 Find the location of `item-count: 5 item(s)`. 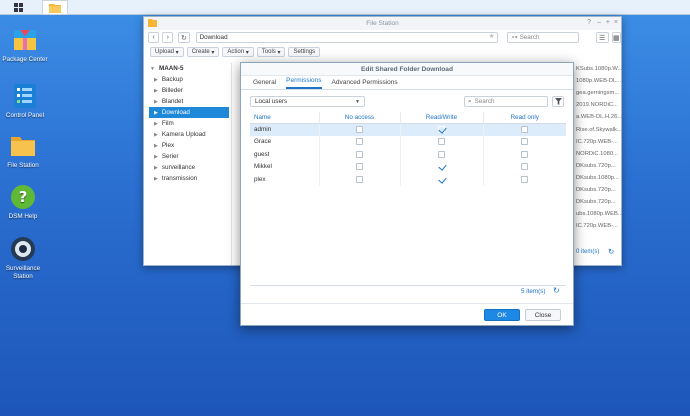

item-count: 5 item(s) is located at coordinates (533, 291).